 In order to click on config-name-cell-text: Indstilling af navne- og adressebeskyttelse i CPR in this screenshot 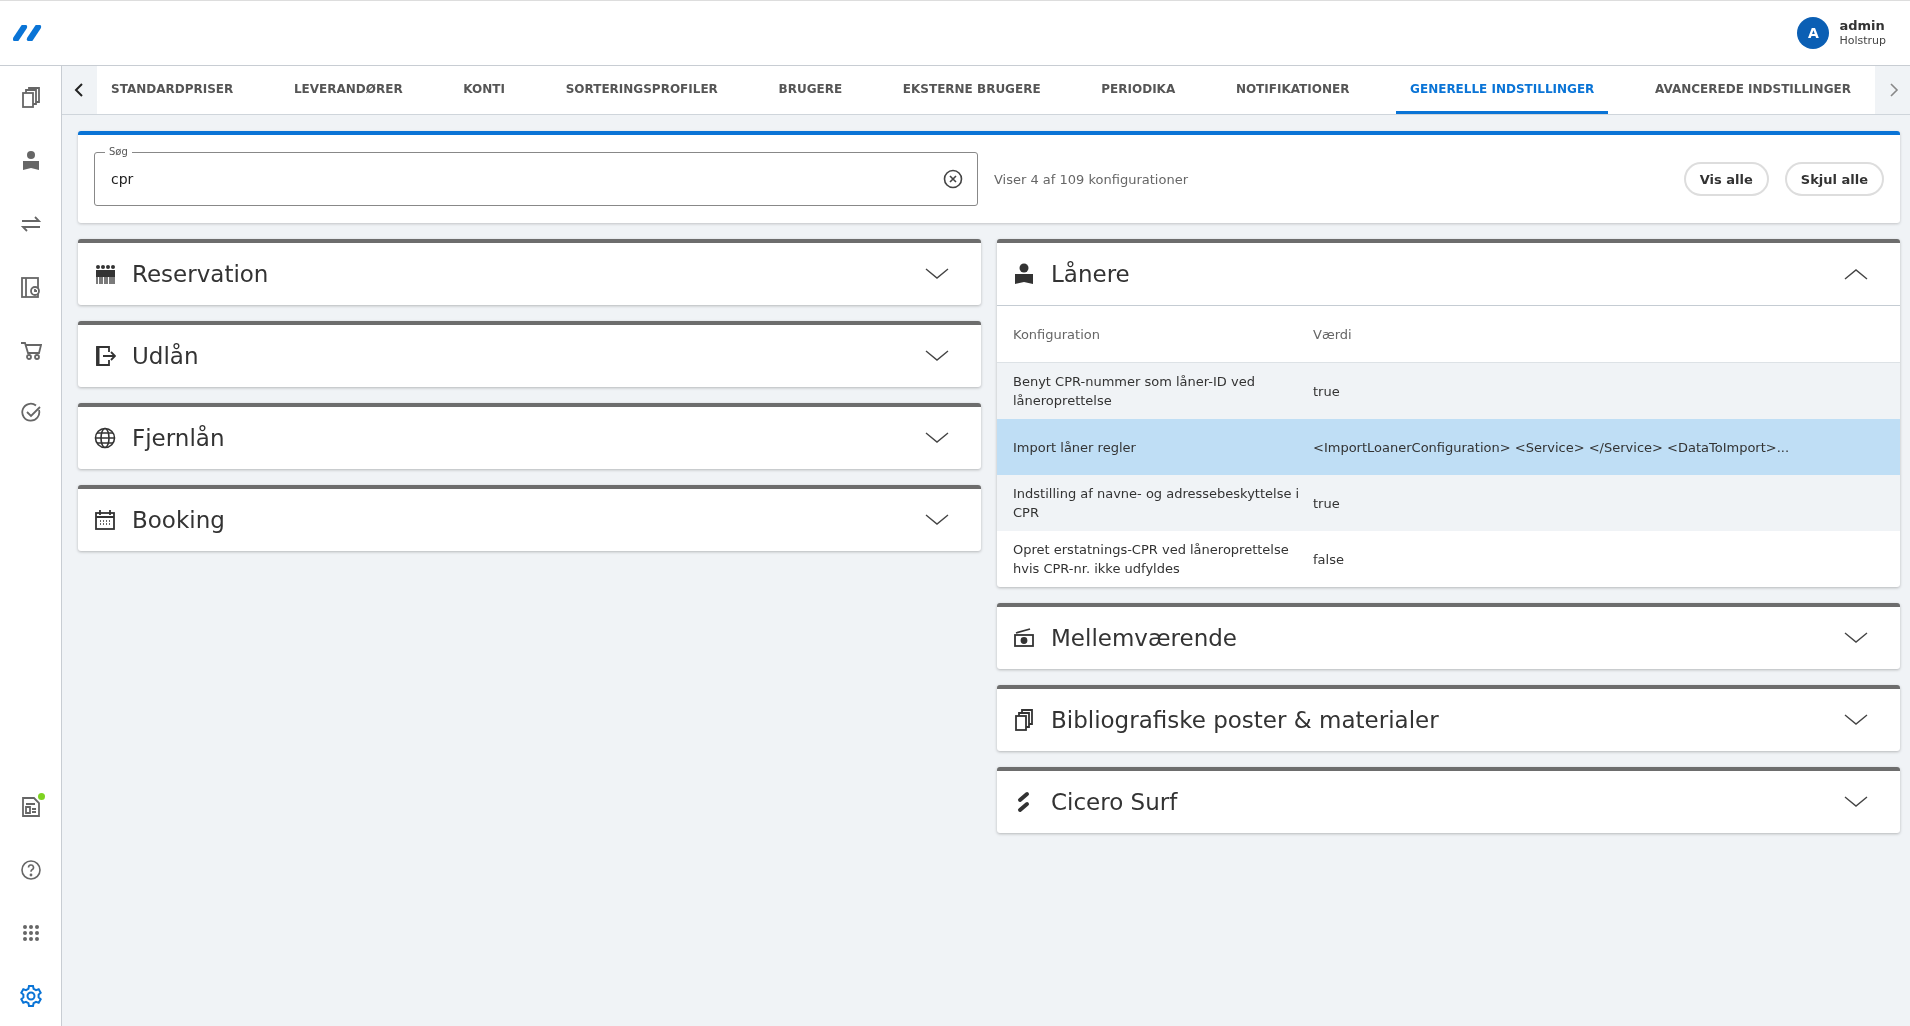, I will do `click(1157, 503)`.